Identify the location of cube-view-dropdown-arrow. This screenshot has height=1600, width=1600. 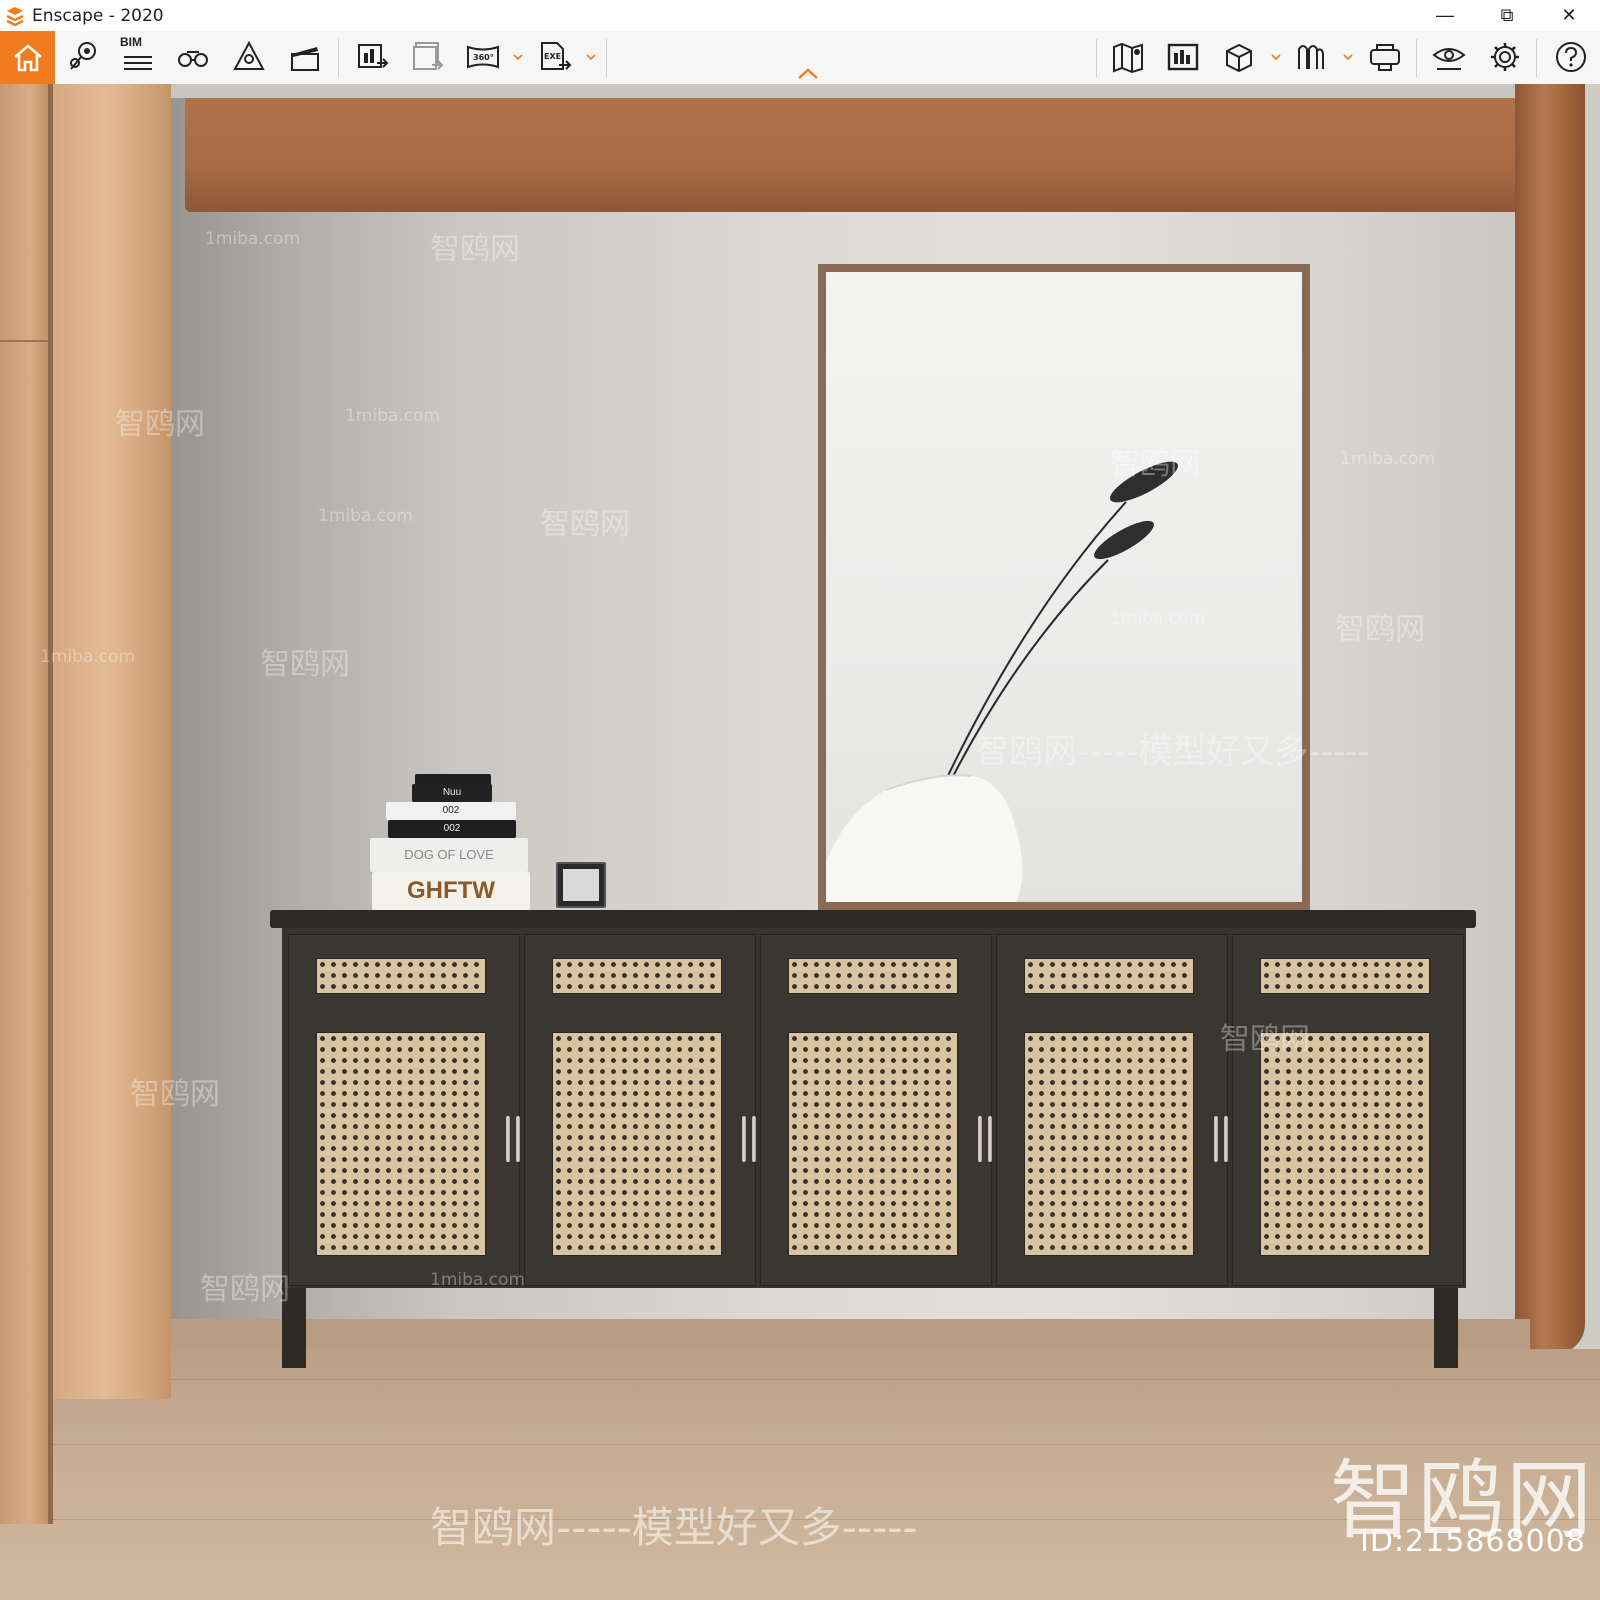
(1276, 57).